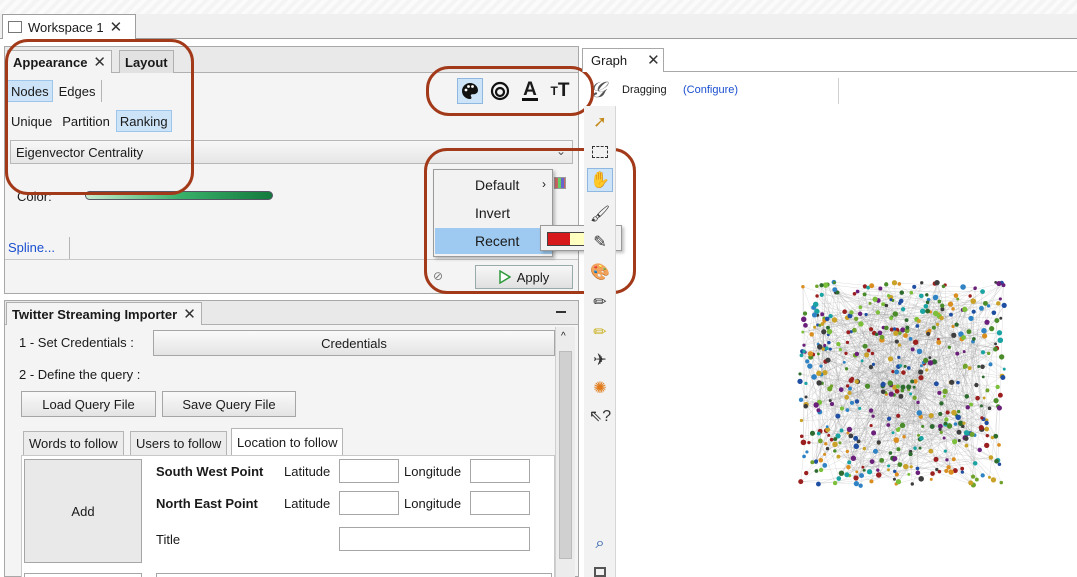 The width and height of the screenshot is (1077, 577). I want to click on heatmap-icon: ✺, so click(600, 388).